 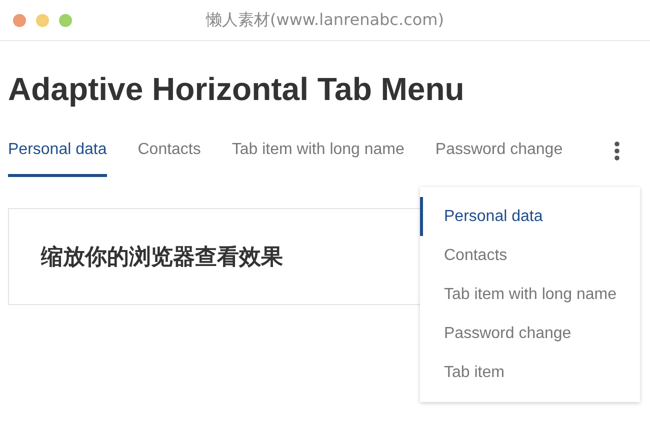 What do you see at coordinates (530, 333) in the screenshot?
I see `menu-item: Password change` at bounding box center [530, 333].